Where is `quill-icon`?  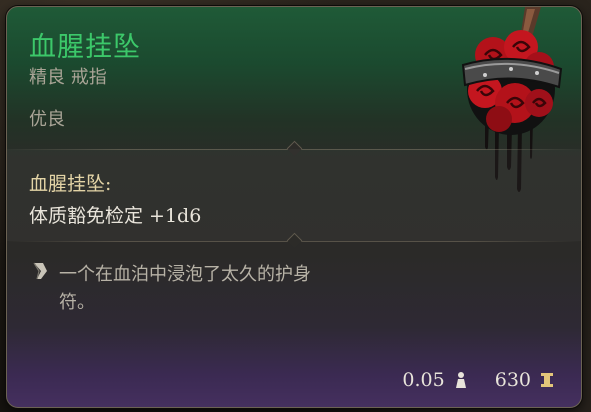 quill-icon is located at coordinates (40, 271).